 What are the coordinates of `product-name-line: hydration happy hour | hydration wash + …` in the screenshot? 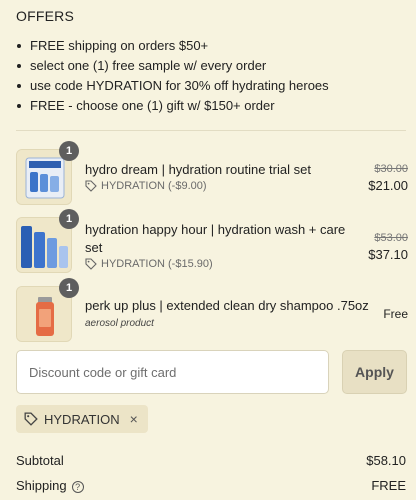 It's located at (215, 229).